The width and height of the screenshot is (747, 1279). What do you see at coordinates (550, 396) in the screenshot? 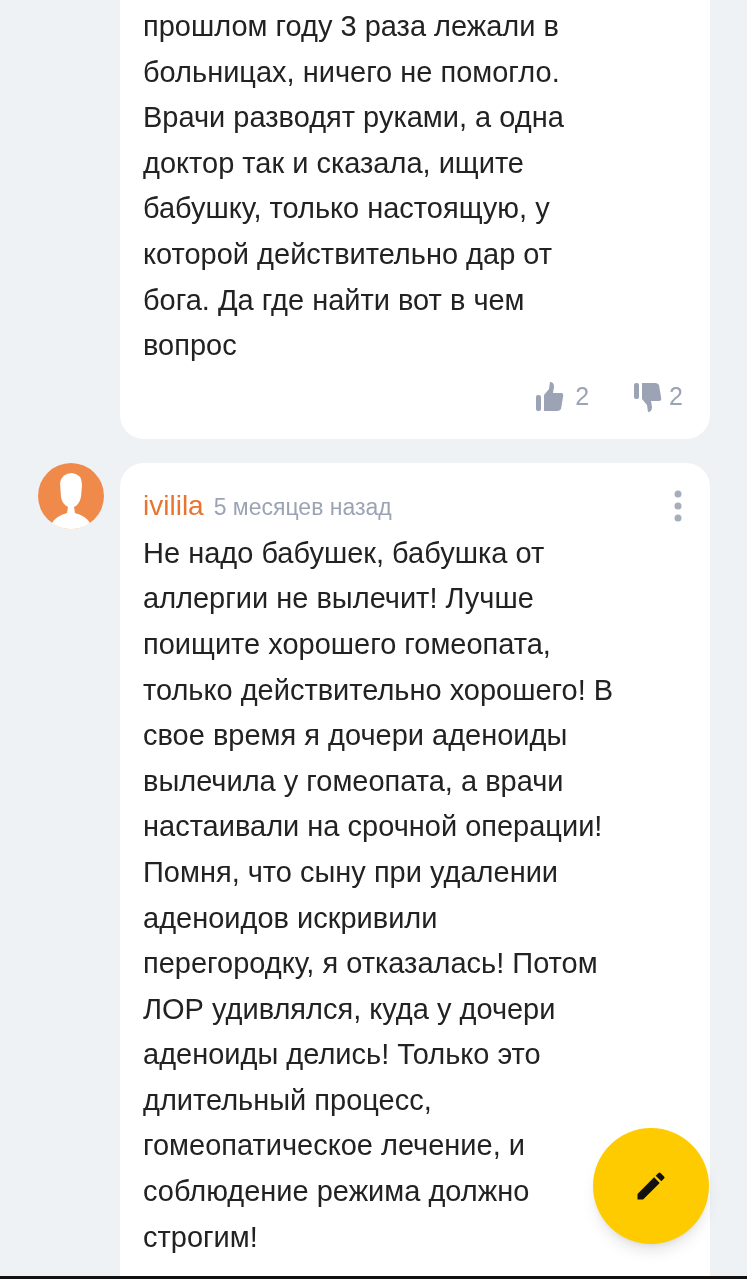
I see `thumbs-up-icon` at bounding box center [550, 396].